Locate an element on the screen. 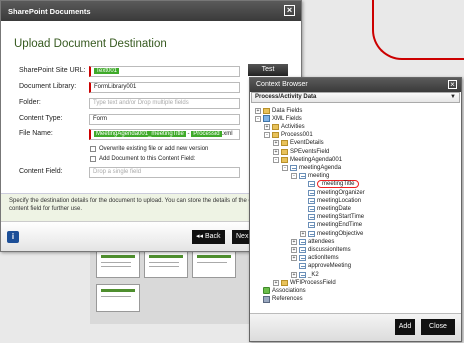  test-button: Test is located at coordinates (268, 70).